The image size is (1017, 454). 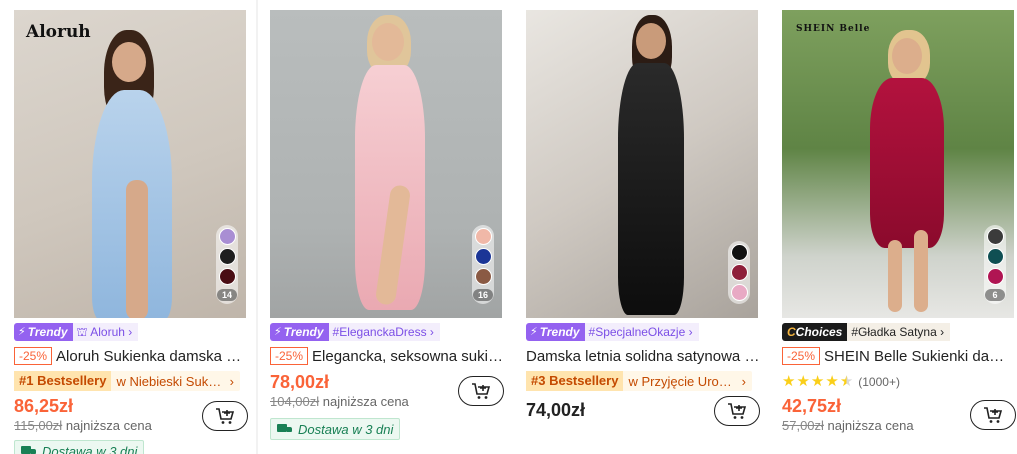 I want to click on bestseller-ribbon: #3 Bestsellery w Przyjęcie Urodzinowe ›, so click(x=639, y=381).